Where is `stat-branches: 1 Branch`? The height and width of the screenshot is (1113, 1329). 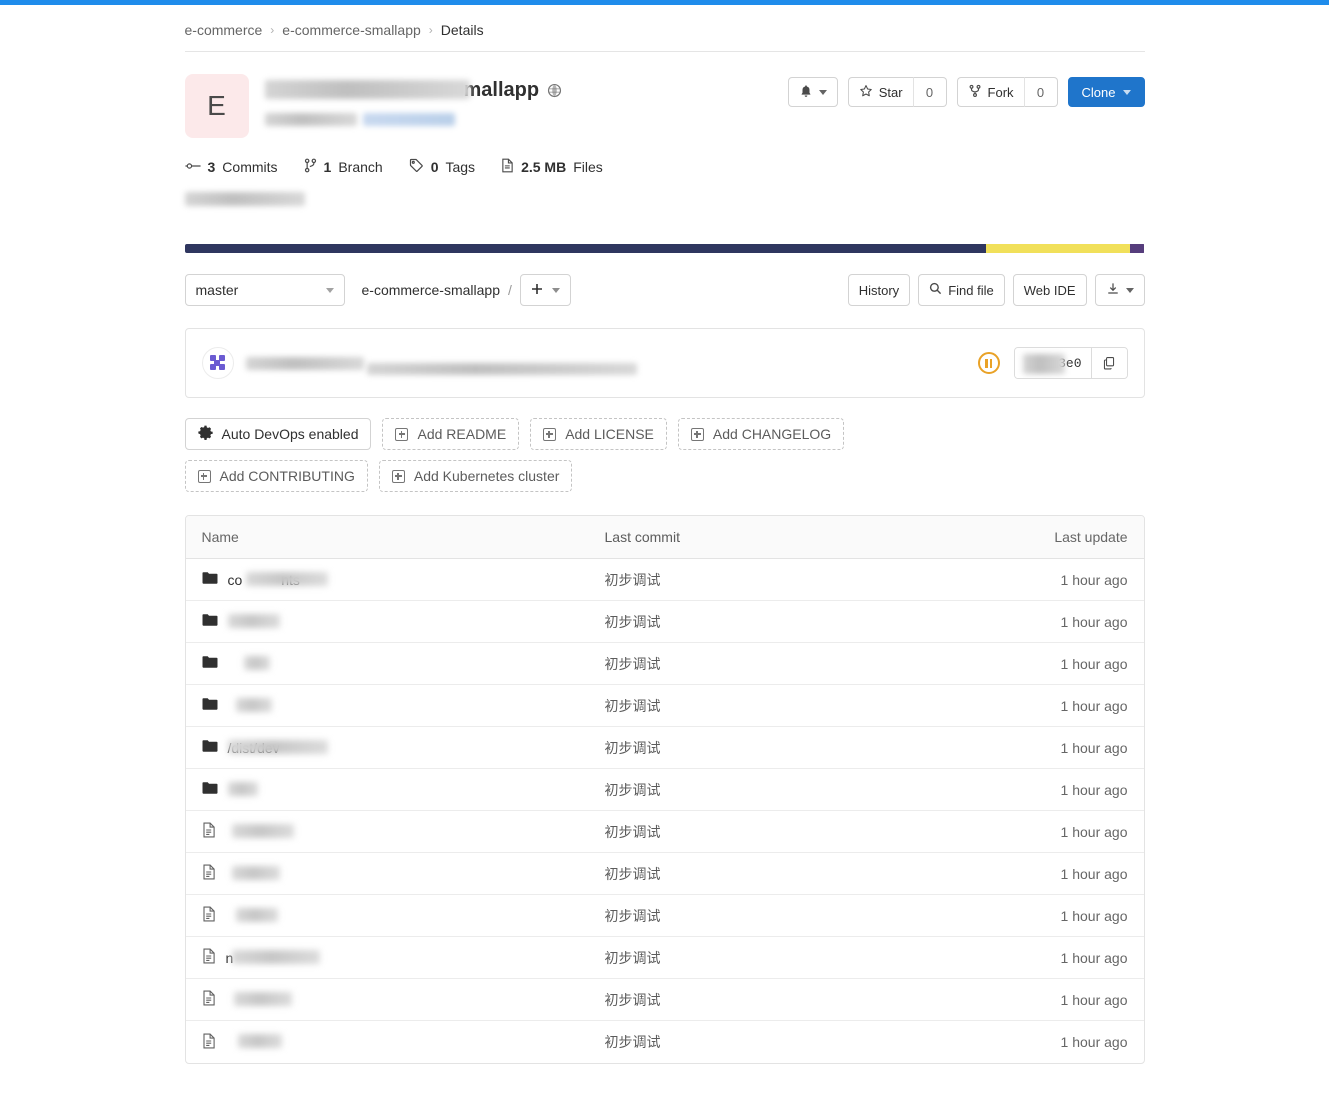 stat-branches: 1 Branch is located at coordinates (343, 167).